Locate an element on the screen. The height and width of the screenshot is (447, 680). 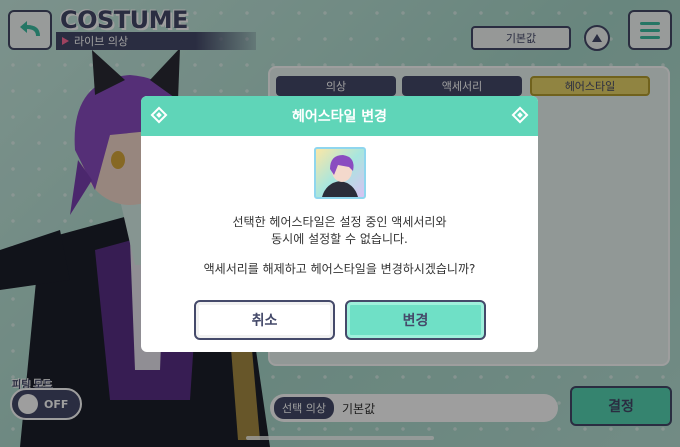
cancel-button: 취소 is located at coordinates (264, 320).